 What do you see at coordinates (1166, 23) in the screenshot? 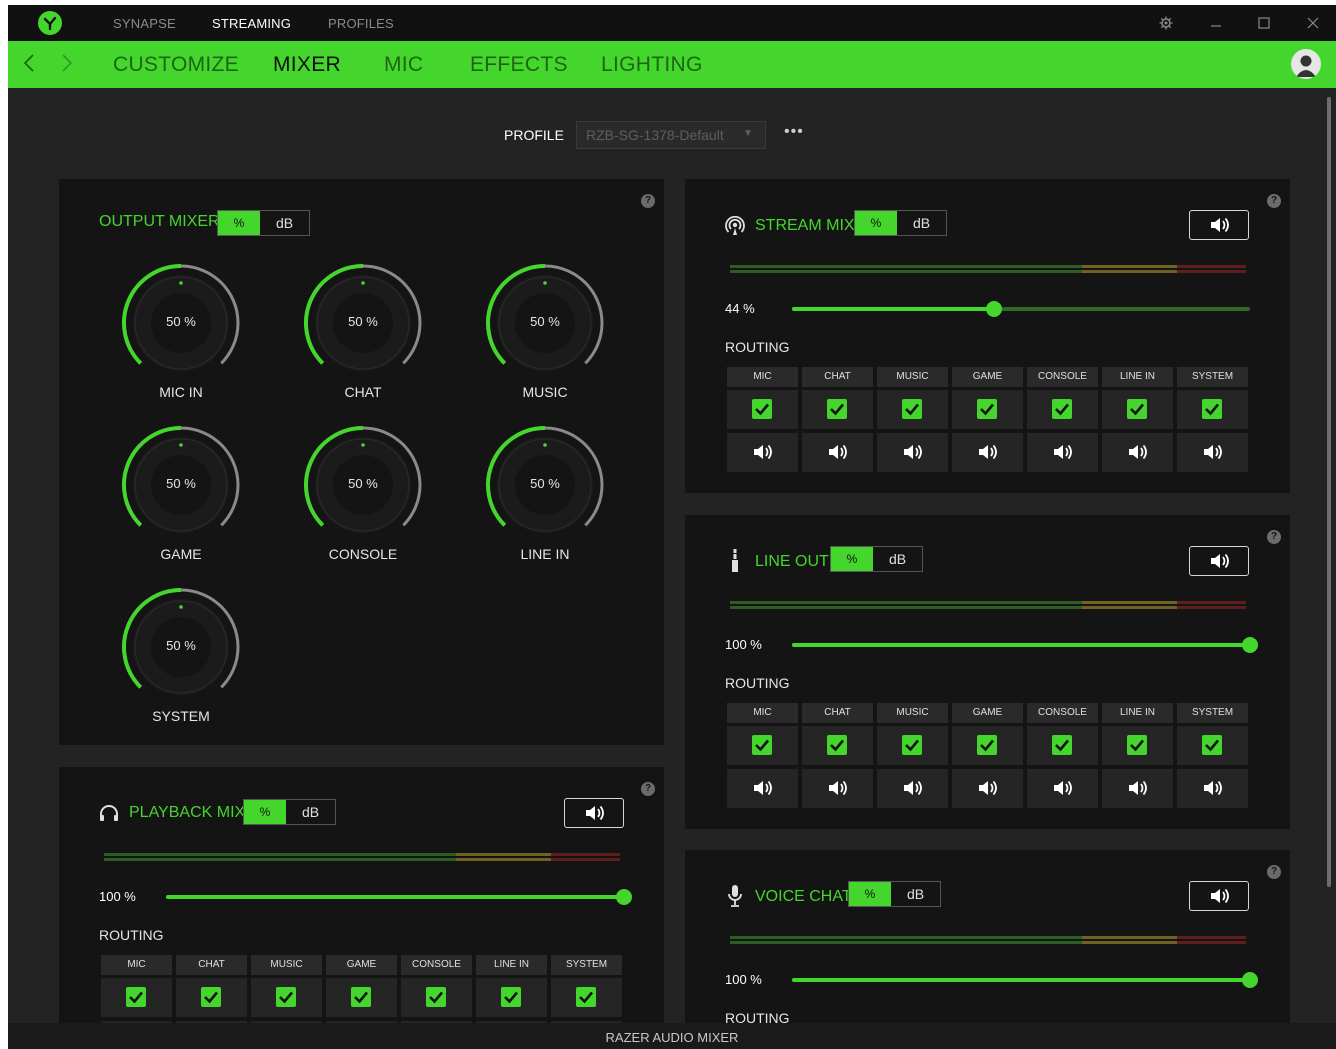
I see `settings-gear-icon` at bounding box center [1166, 23].